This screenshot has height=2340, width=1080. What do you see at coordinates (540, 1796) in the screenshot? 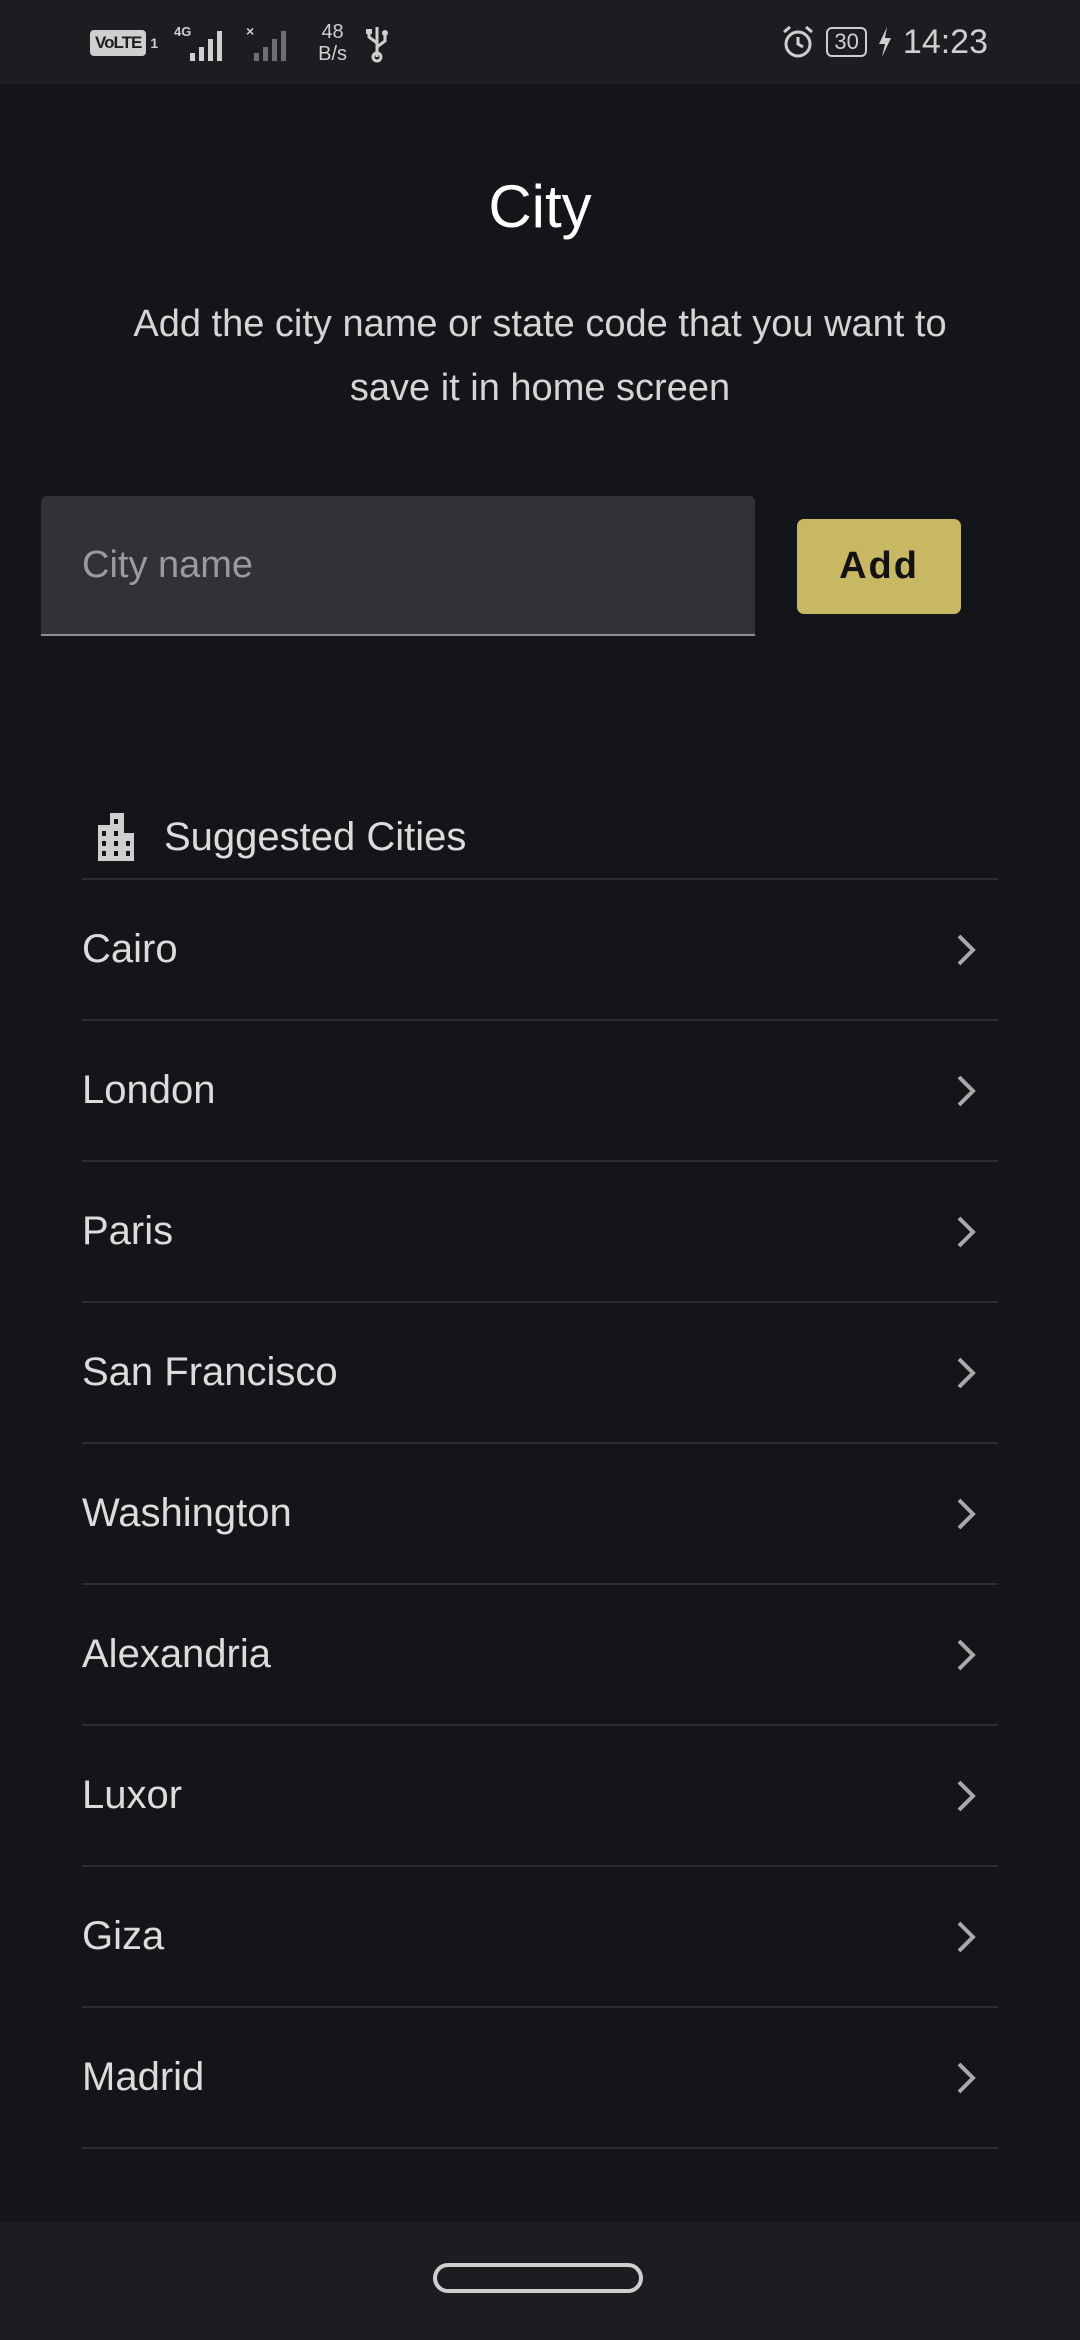
I see `city-item-luxor: Luxor` at bounding box center [540, 1796].